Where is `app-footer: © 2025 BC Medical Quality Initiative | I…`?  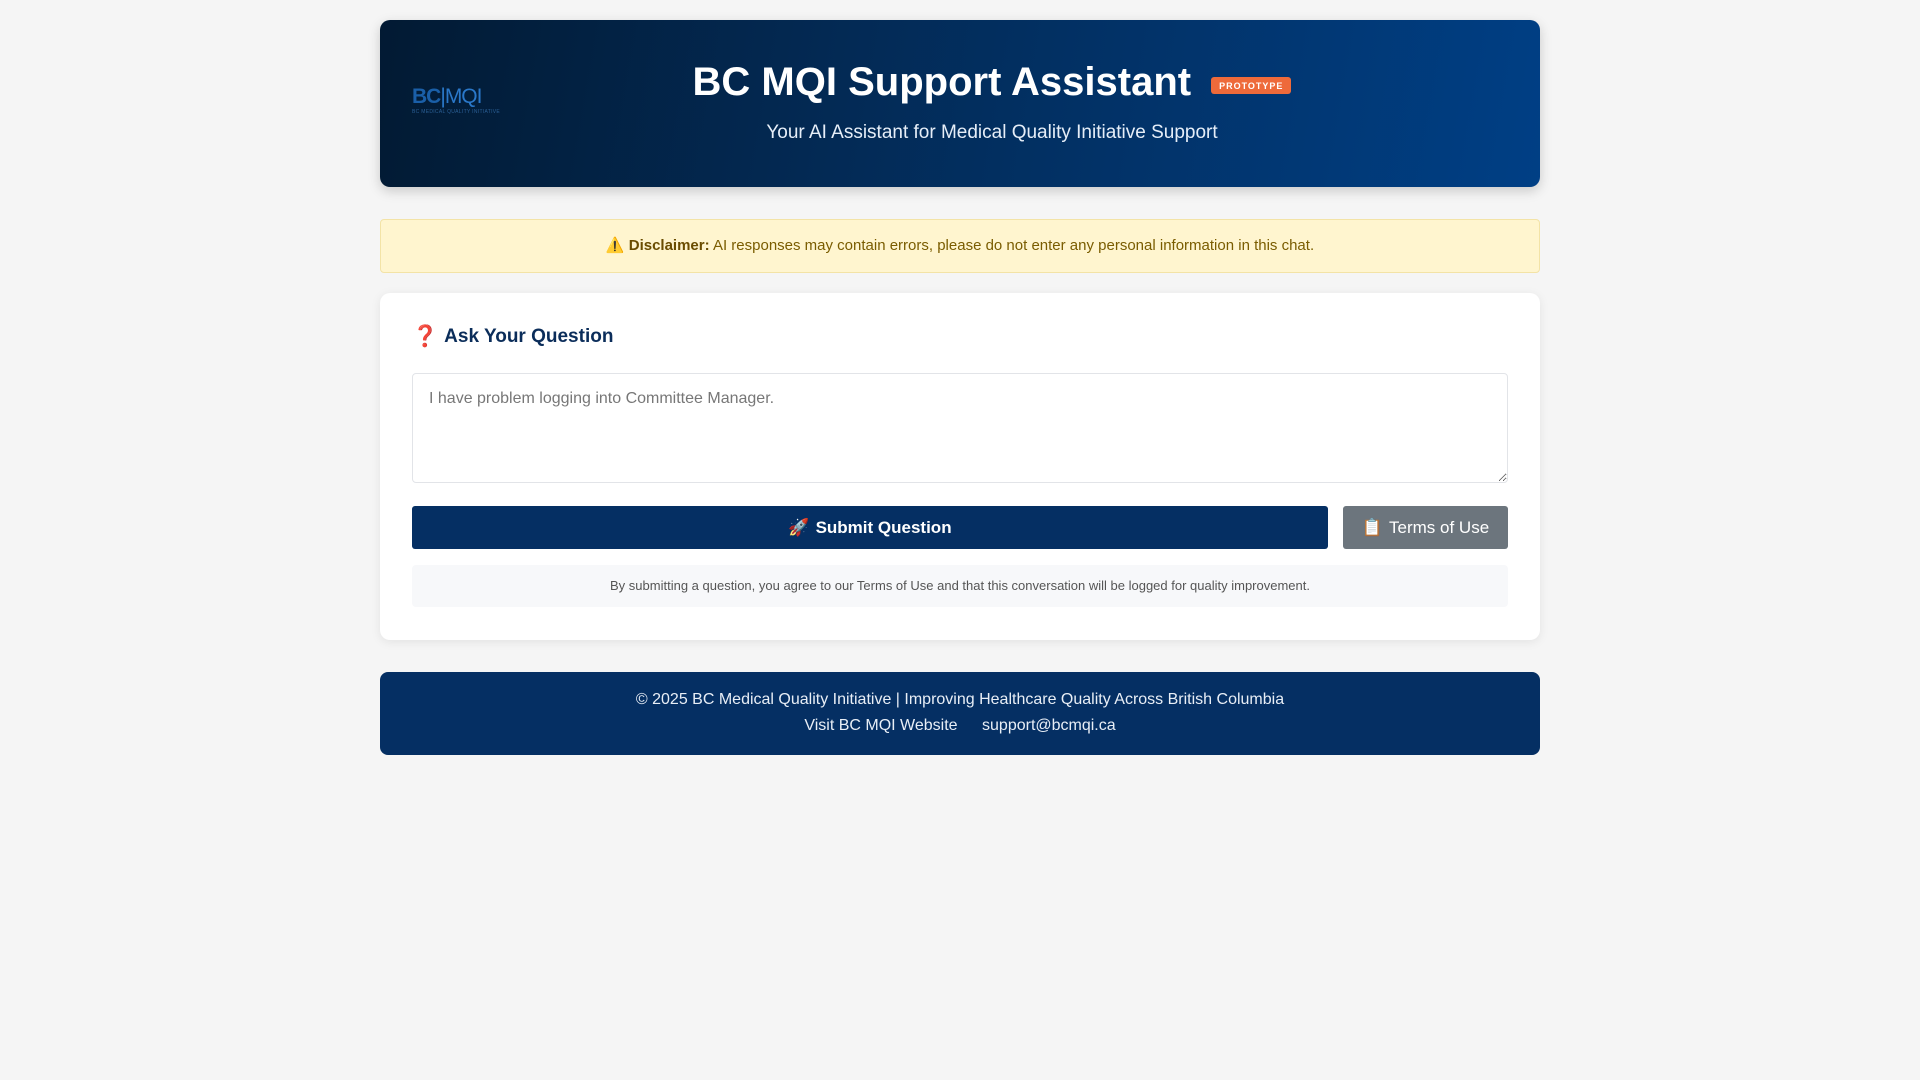
app-footer: © 2025 BC Medical Quality Initiative | I… is located at coordinates (960, 713).